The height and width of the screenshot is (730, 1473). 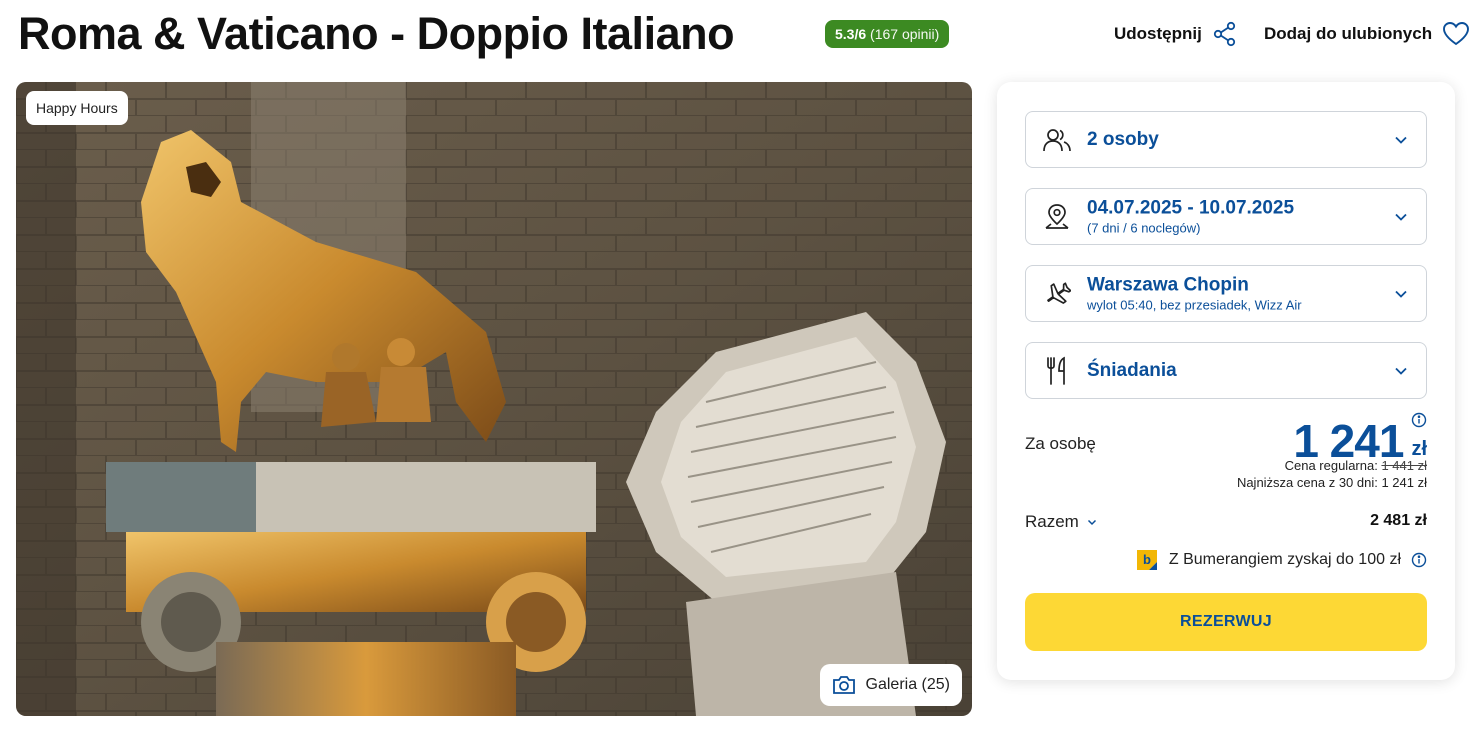 What do you see at coordinates (376, 33) in the screenshot?
I see `page-title: Roma & Vaticano - Doppio Italiano` at bounding box center [376, 33].